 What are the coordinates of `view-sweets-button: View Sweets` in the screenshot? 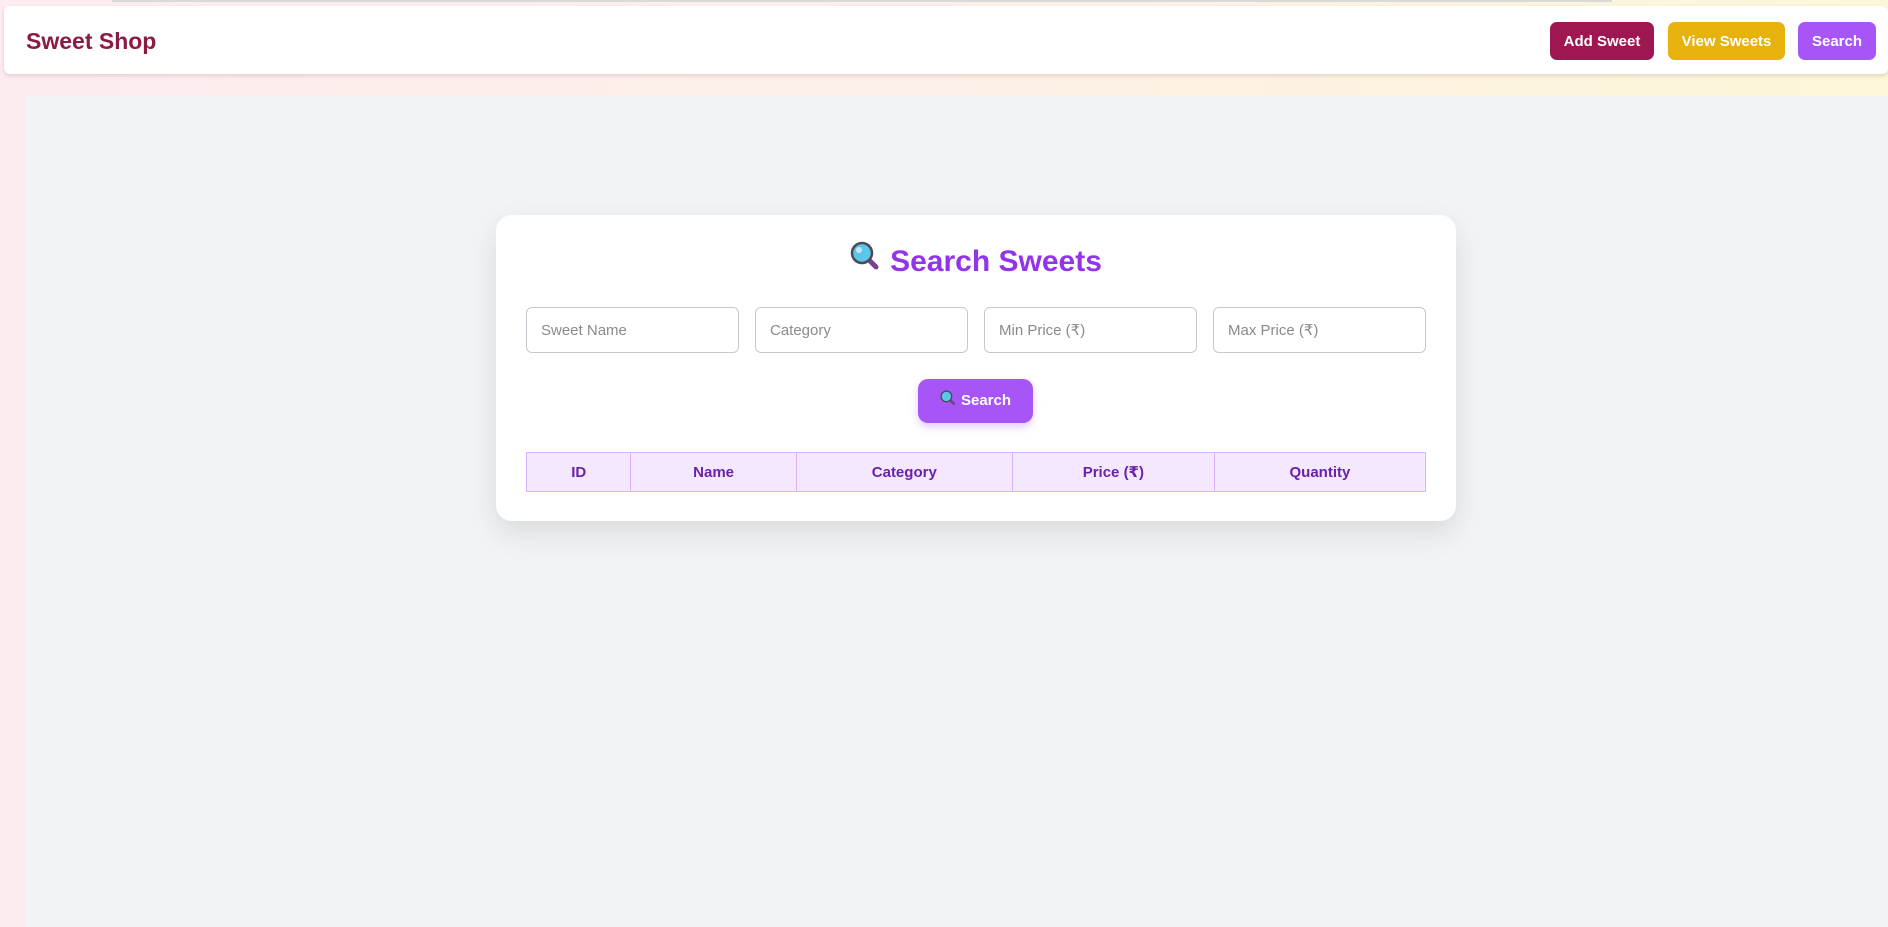 It's located at (1726, 41).